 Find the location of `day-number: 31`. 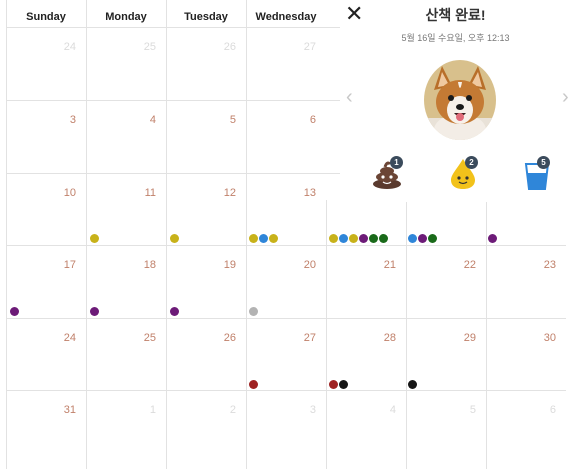

day-number: 31 is located at coordinates (61, 410).